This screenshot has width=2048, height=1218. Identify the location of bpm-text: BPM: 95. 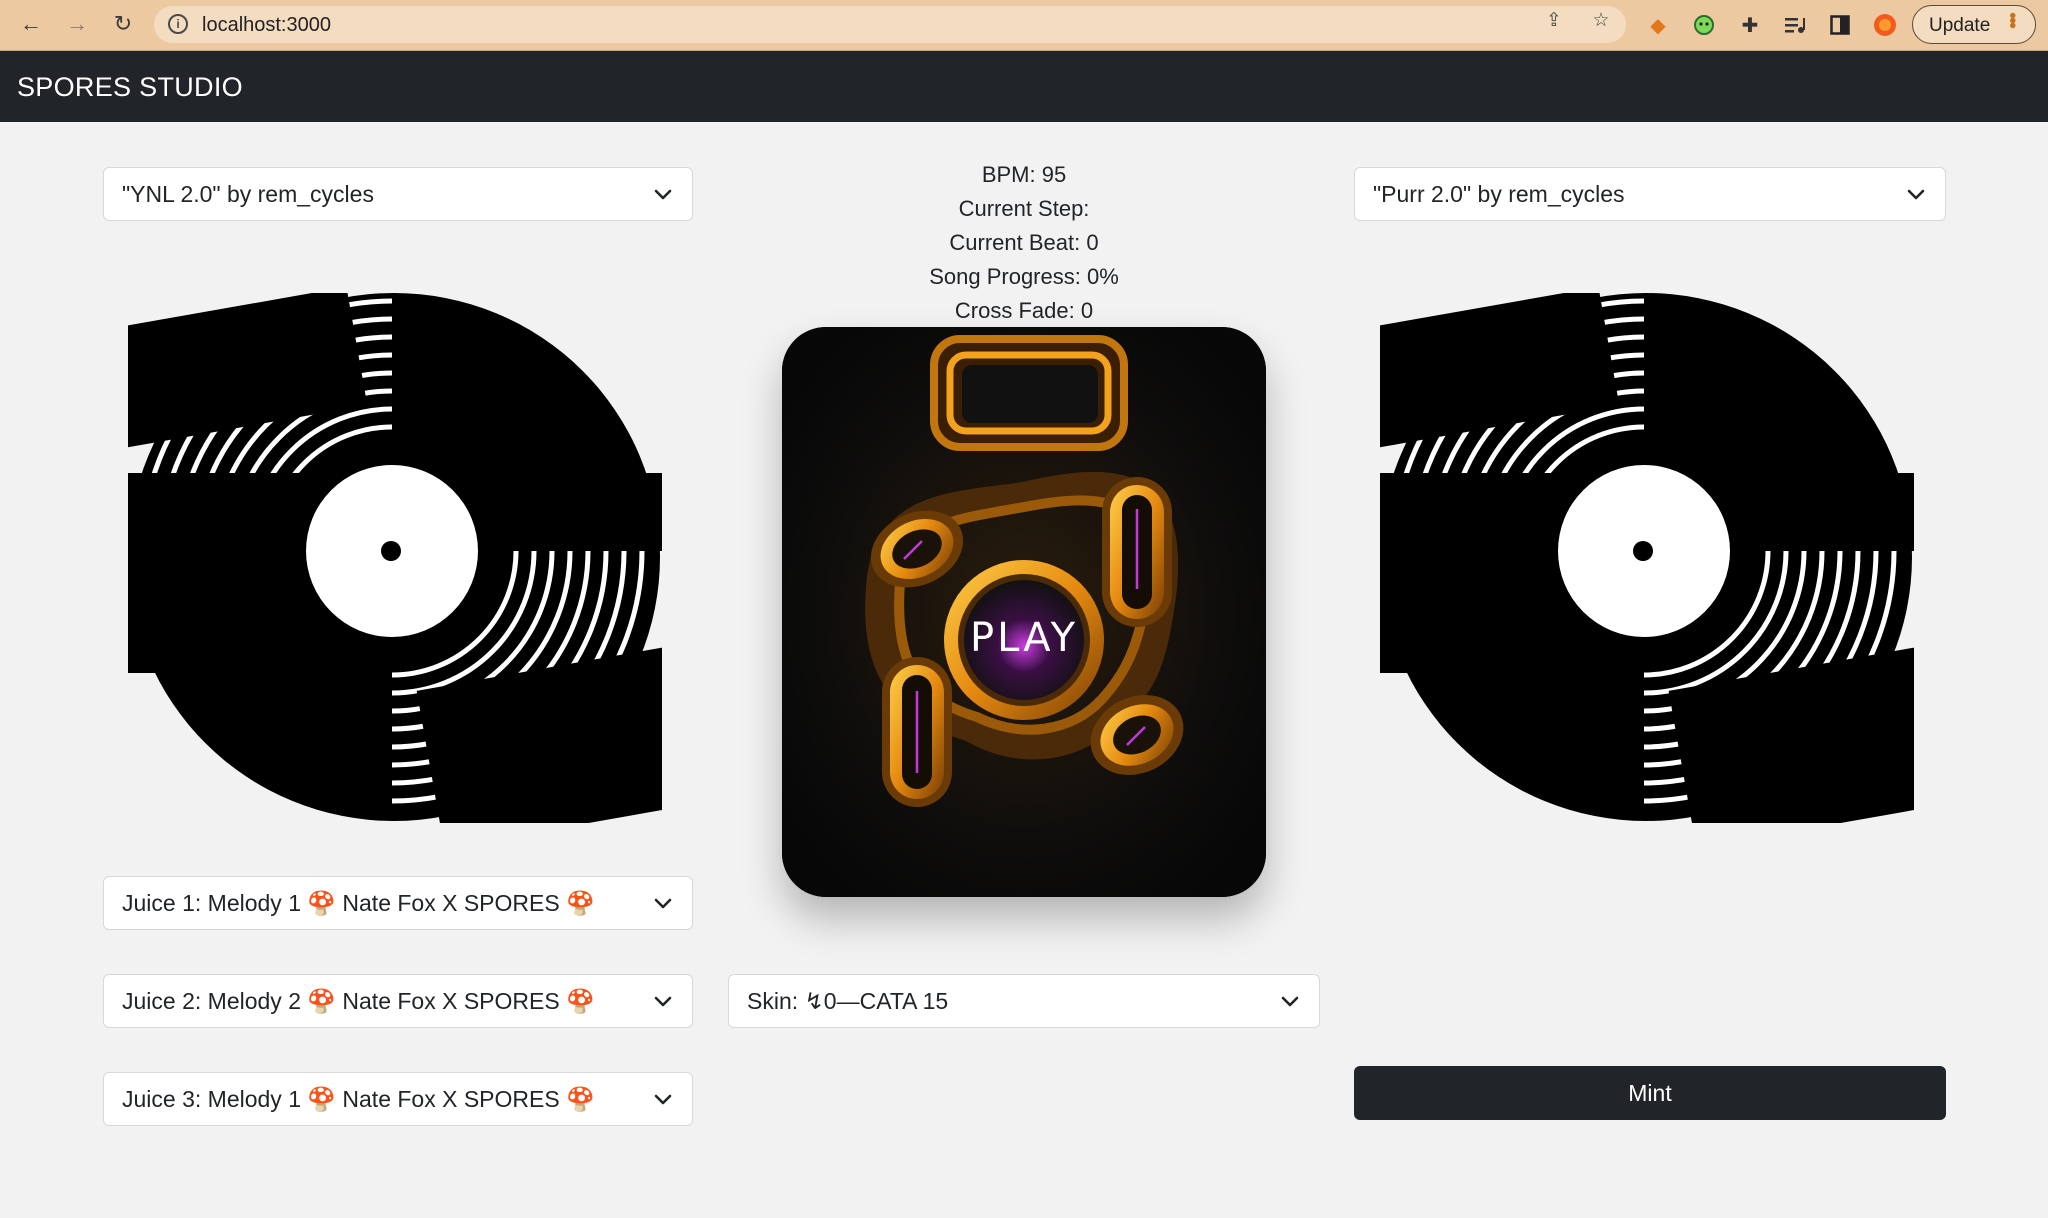
(1024, 174).